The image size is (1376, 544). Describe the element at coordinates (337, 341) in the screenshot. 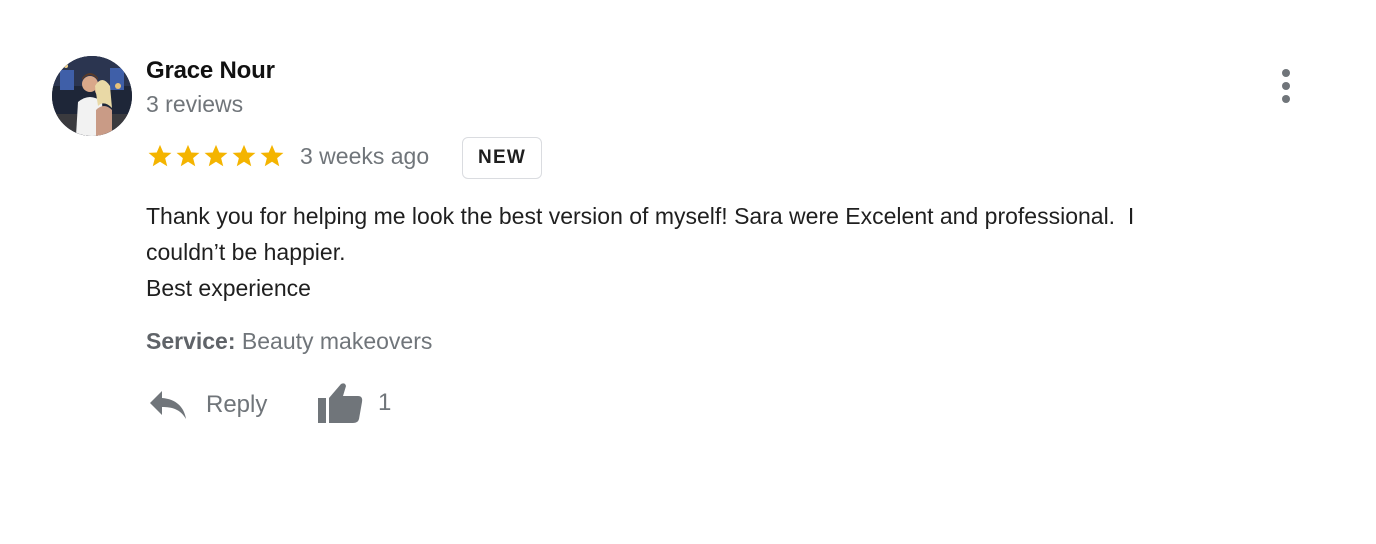

I see `service-value: Beauty makeovers` at that location.